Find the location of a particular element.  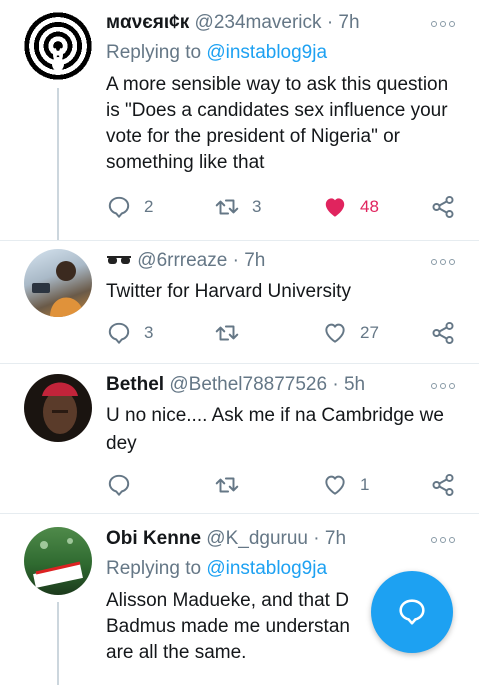

tweet-header: Obi Kenne @K_dguruu · 7h is located at coordinates (267, 539).